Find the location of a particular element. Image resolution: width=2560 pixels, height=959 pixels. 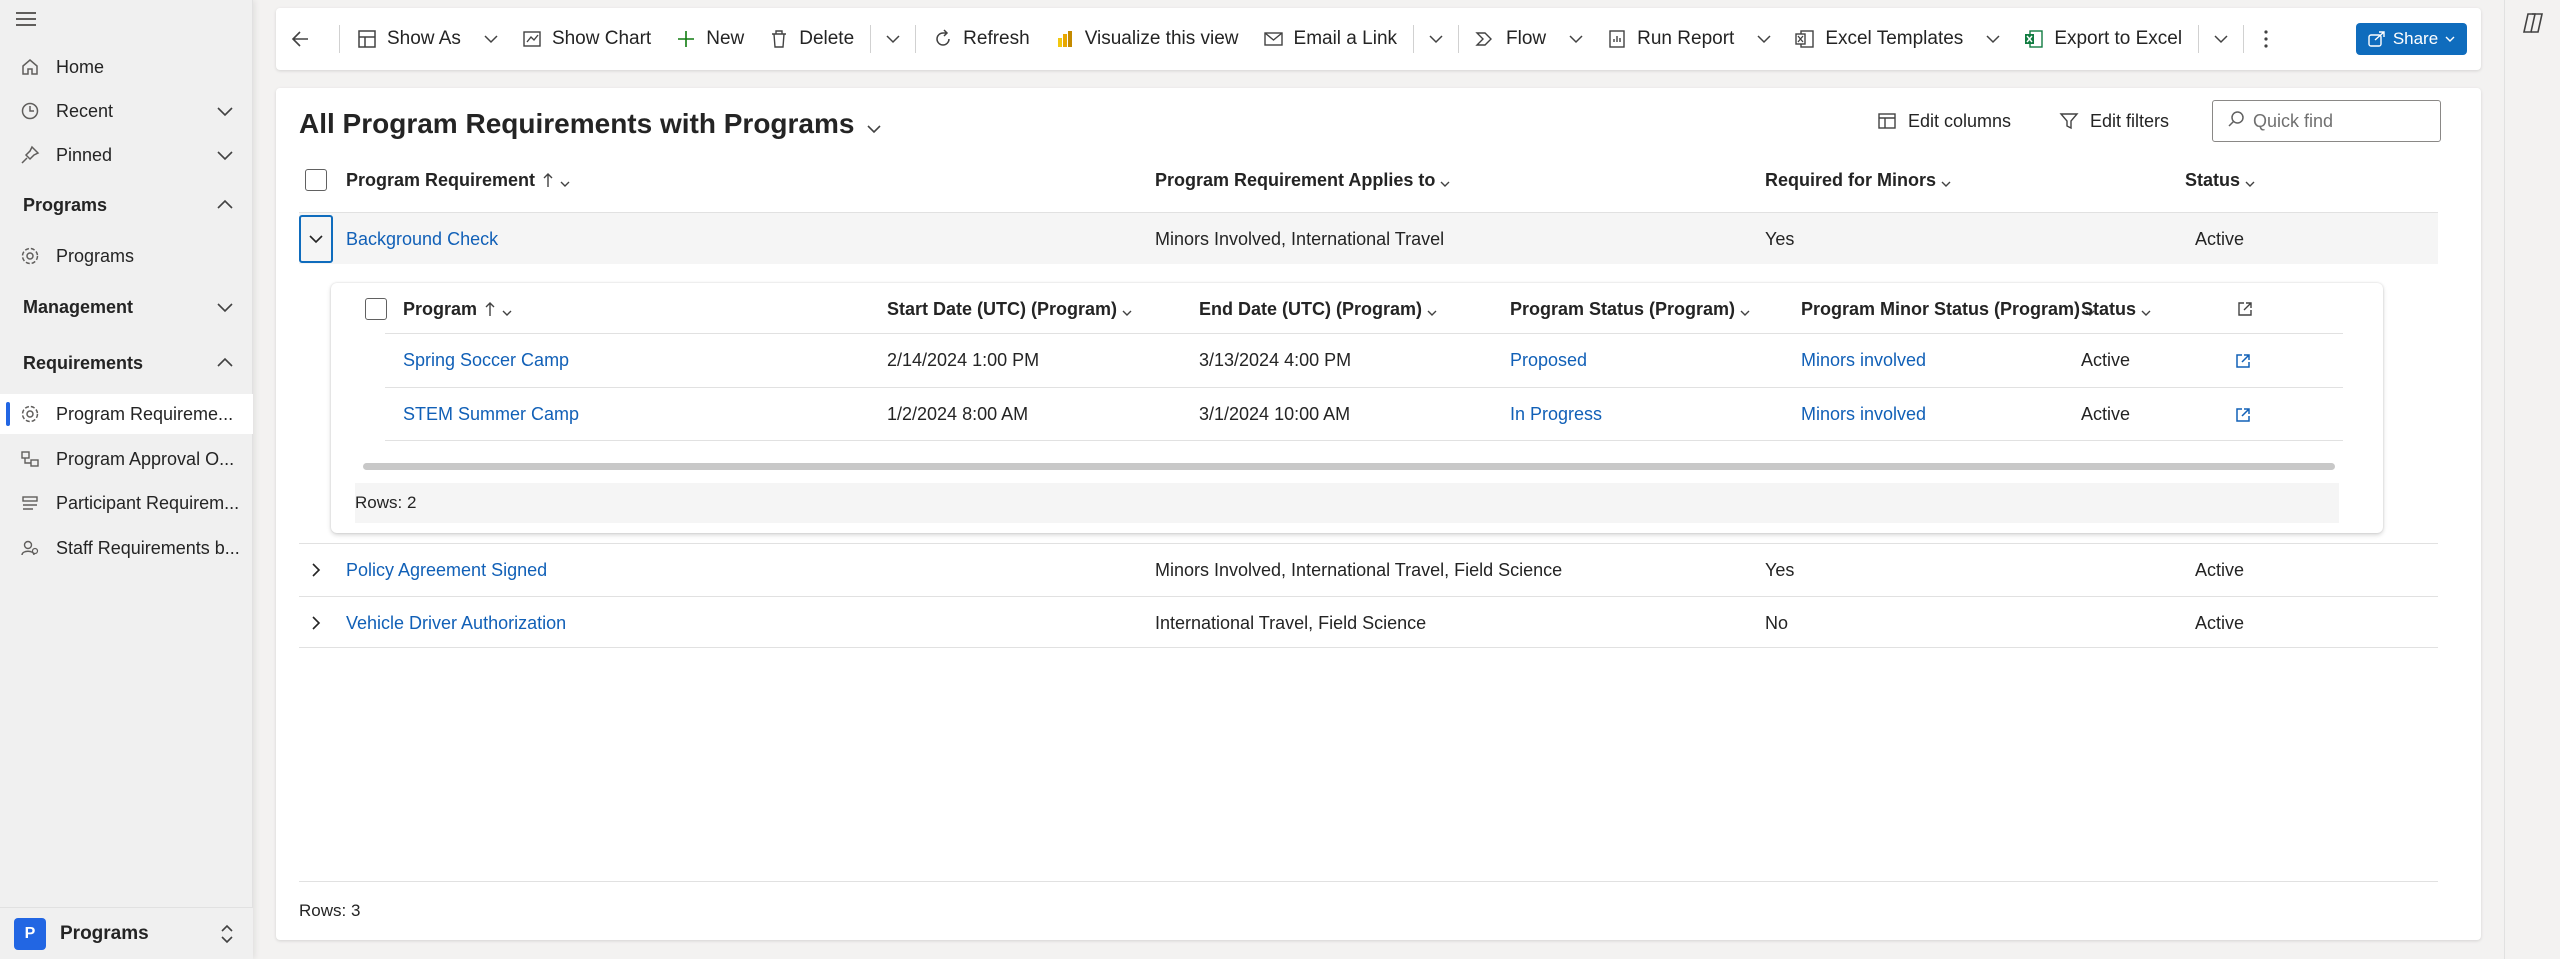

run-report-dropdown is located at coordinates (1764, 39).